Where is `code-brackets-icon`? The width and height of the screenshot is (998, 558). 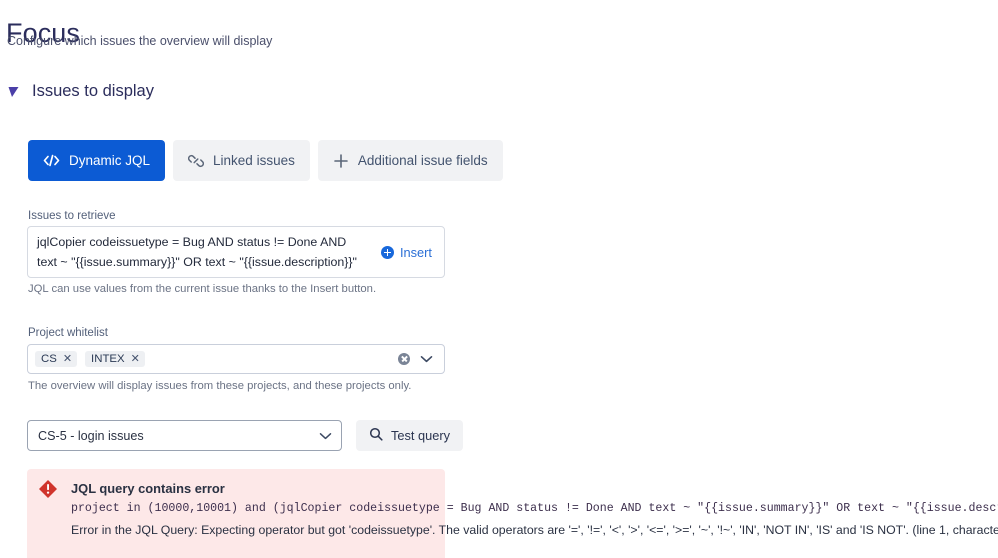
code-brackets-icon is located at coordinates (51, 160).